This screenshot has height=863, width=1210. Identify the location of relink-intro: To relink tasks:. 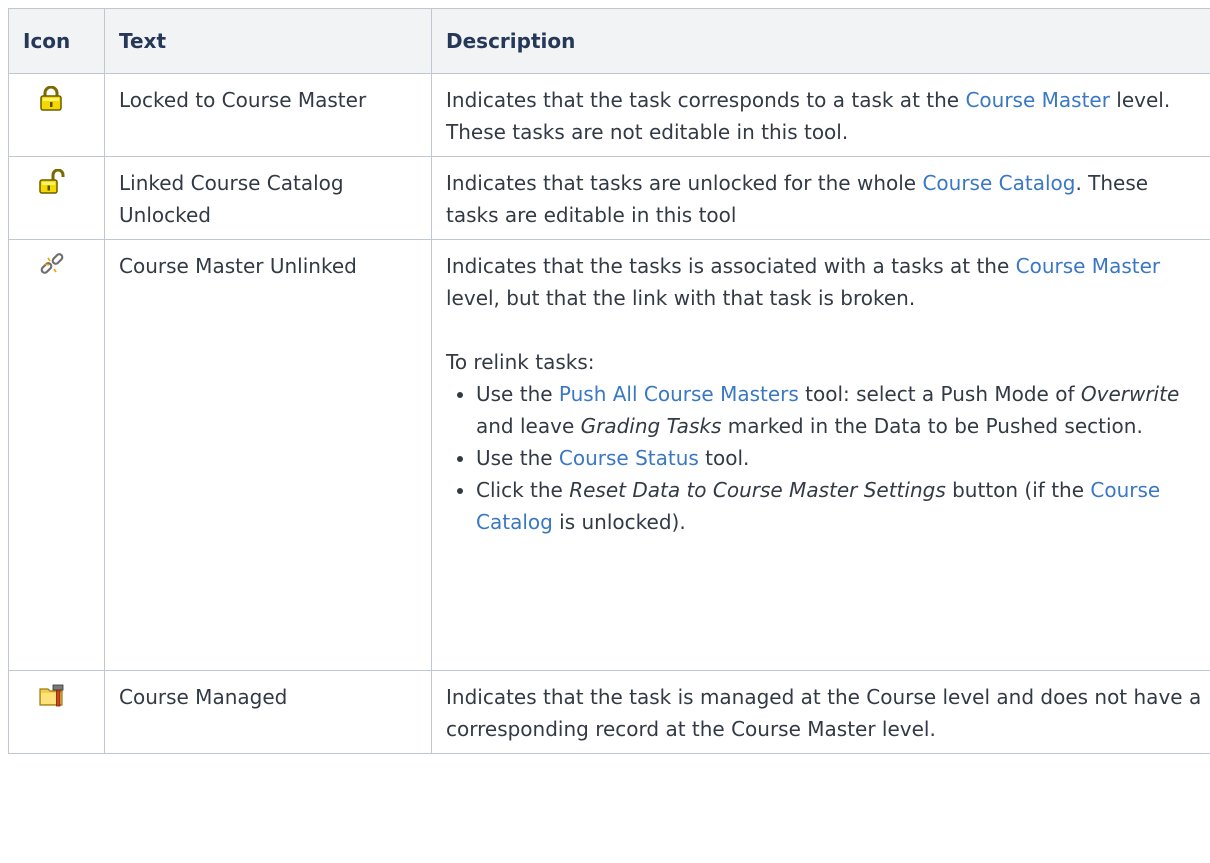
(520, 362).